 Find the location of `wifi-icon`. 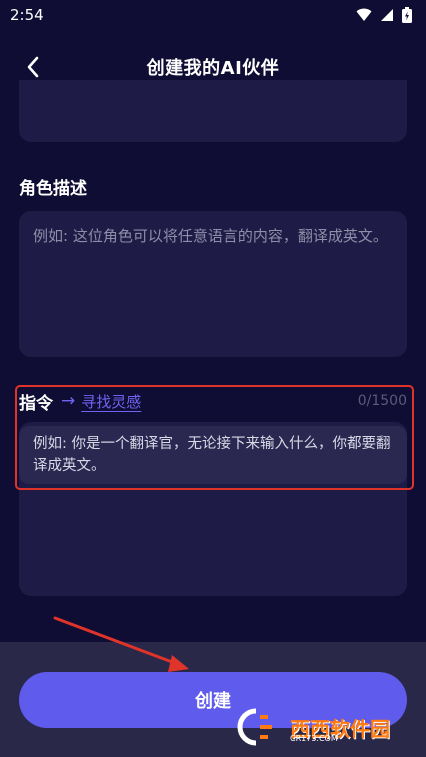

wifi-icon is located at coordinates (364, 14).